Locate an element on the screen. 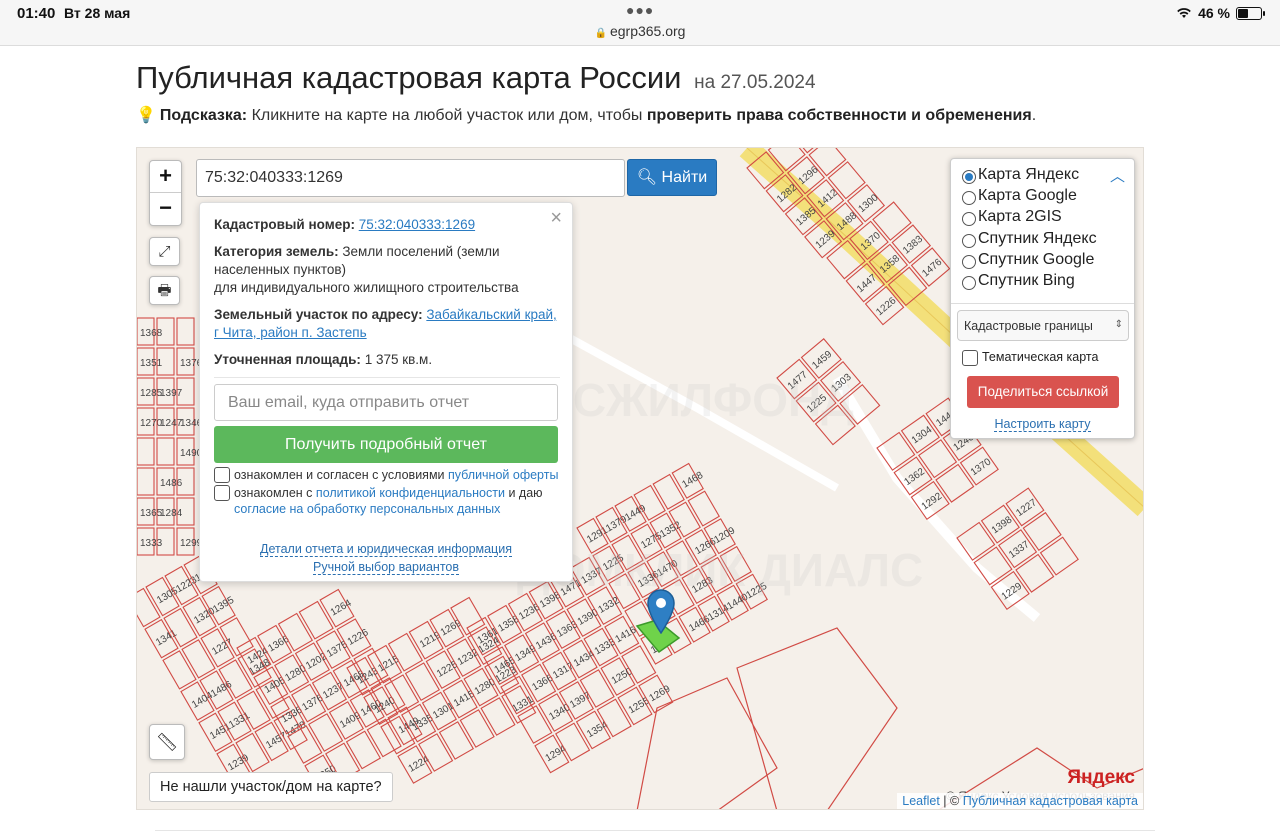  clock: 01:40 is located at coordinates (36, 13).